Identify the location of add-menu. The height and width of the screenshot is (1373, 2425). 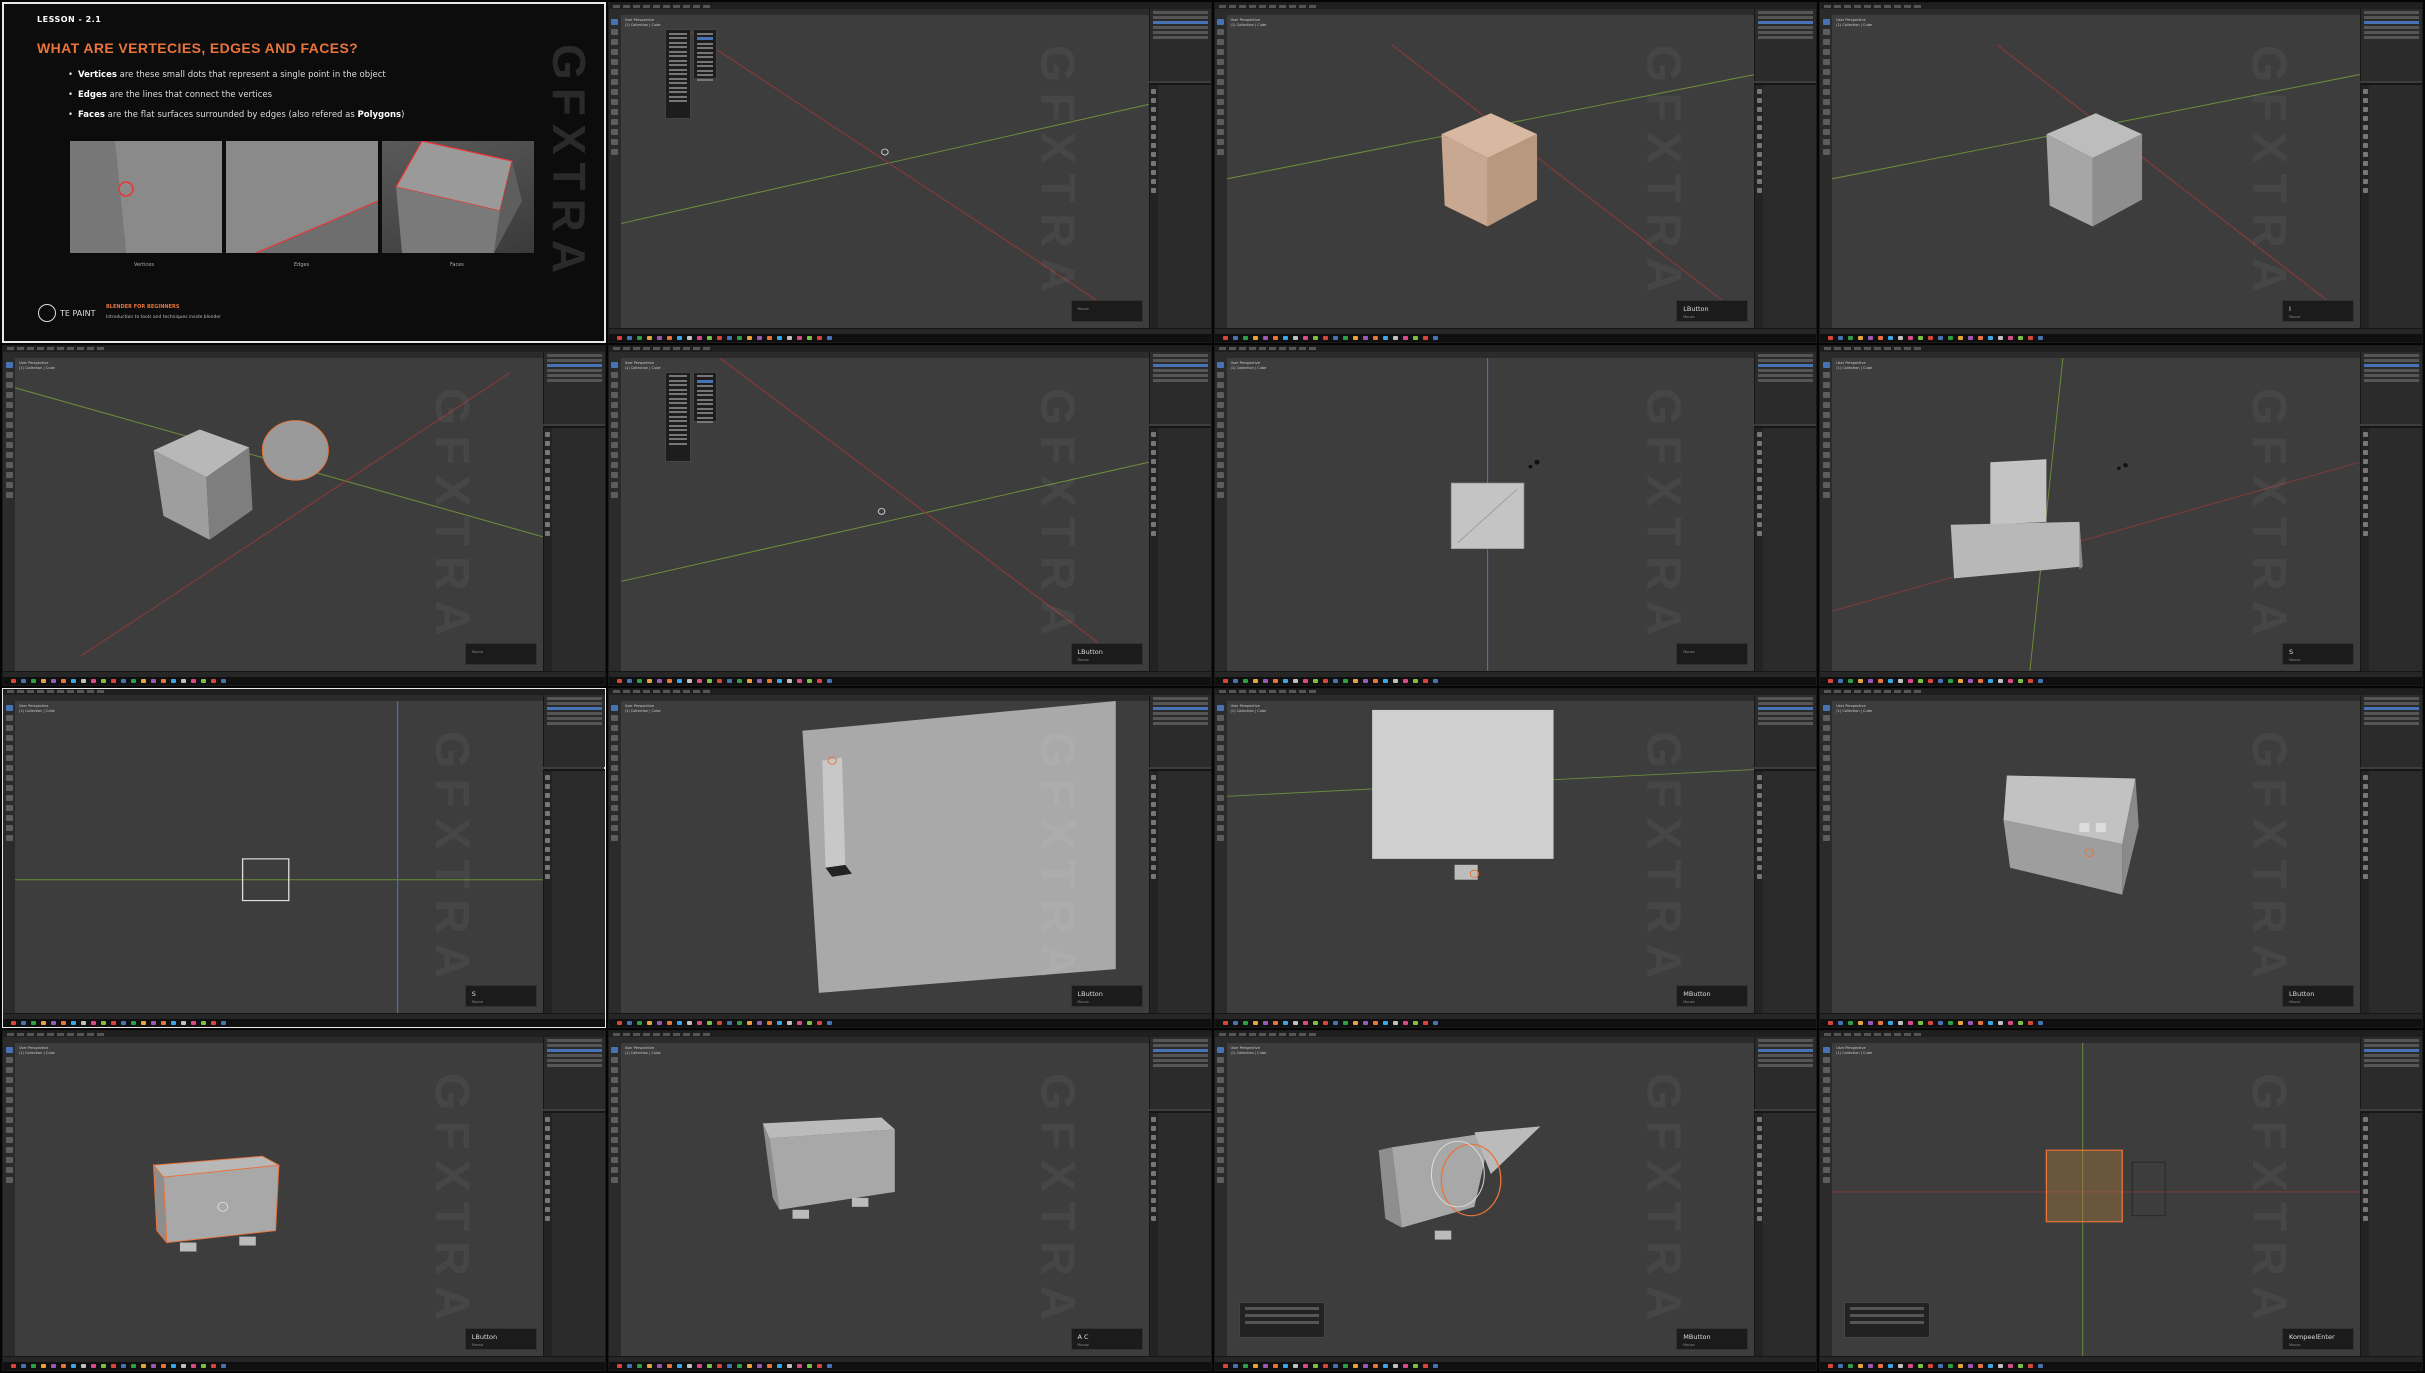
(677, 416).